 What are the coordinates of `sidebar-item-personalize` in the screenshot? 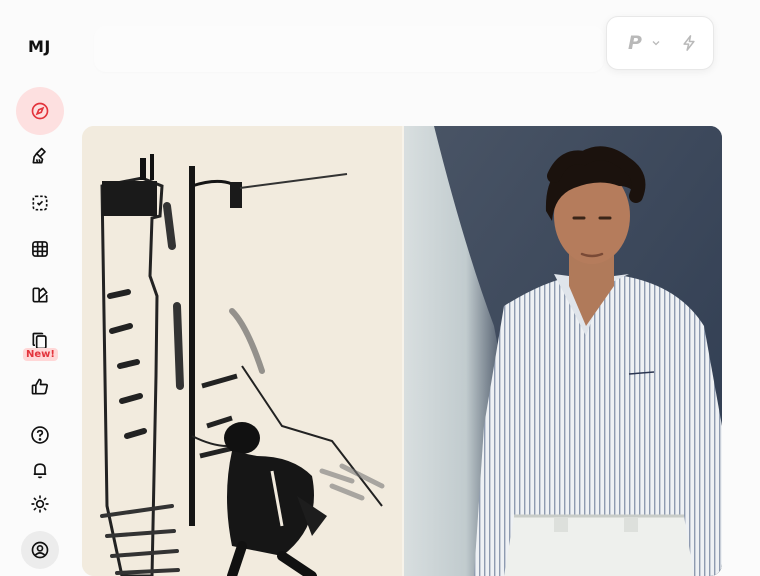 It's located at (40, 295).